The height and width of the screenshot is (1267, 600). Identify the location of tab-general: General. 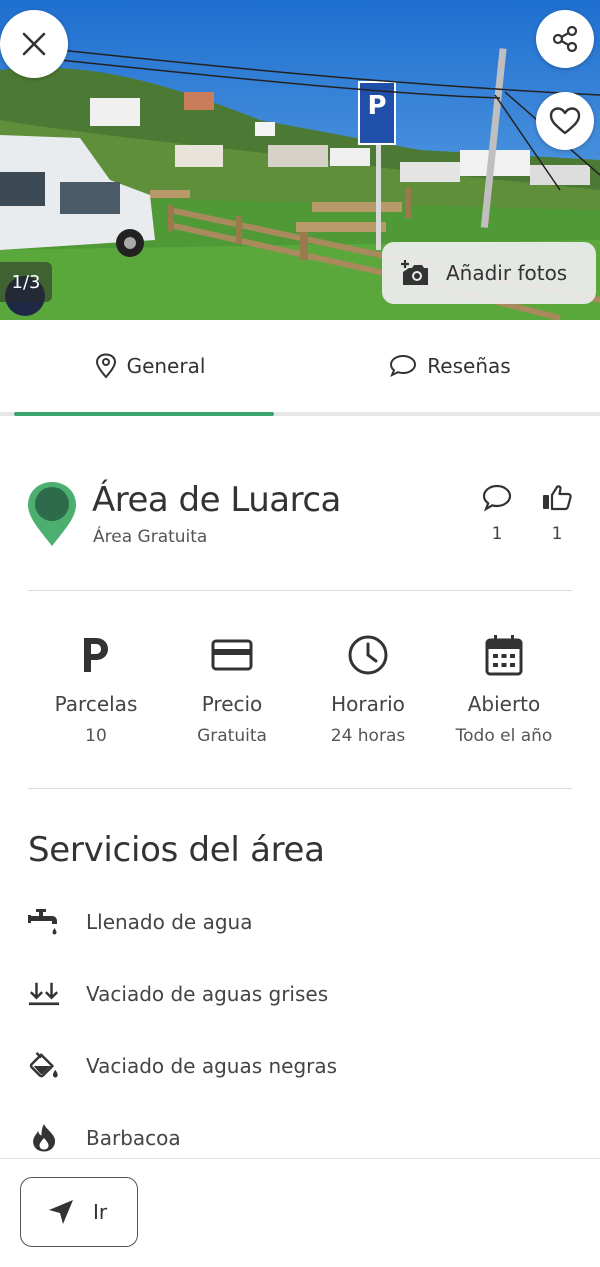
(150, 366).